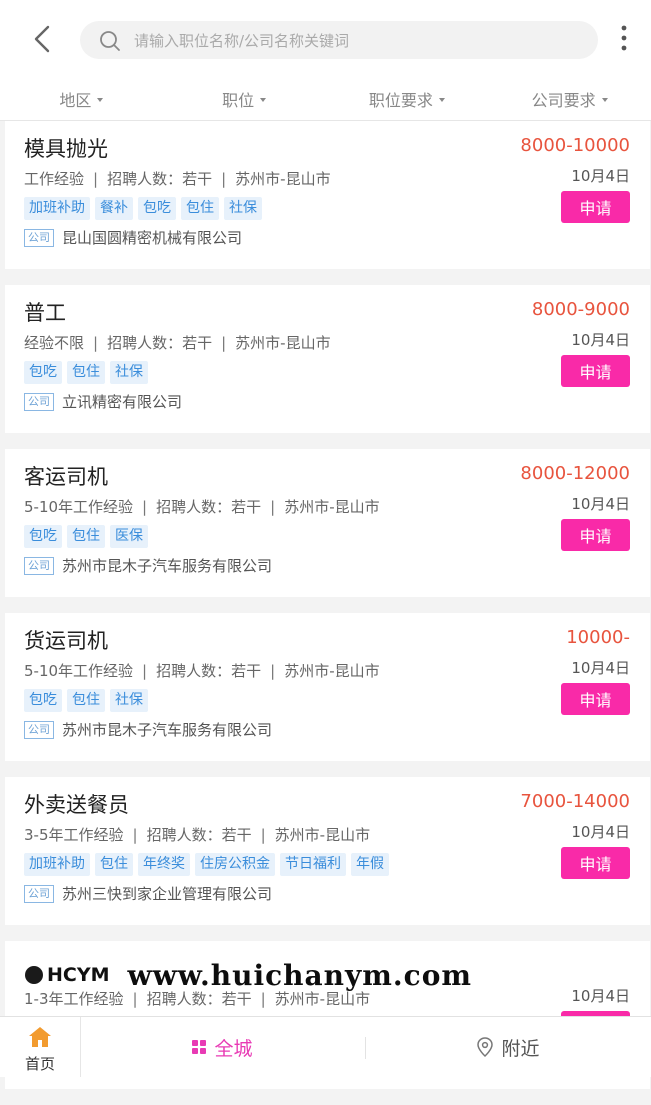 This screenshot has height=1105, width=651. Describe the element at coordinates (45, 39) in the screenshot. I see `back-button` at that location.